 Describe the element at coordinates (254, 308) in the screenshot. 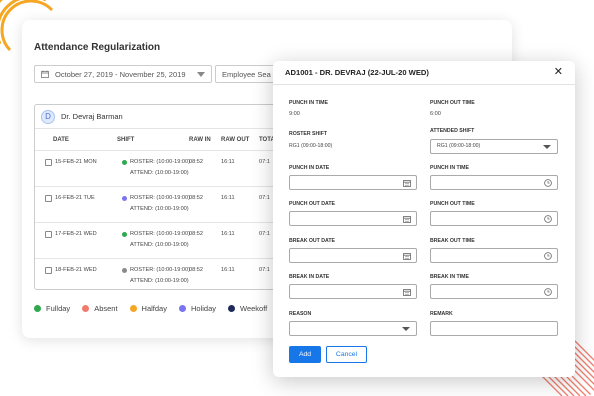

I see `legend-label: Weekoff` at that location.